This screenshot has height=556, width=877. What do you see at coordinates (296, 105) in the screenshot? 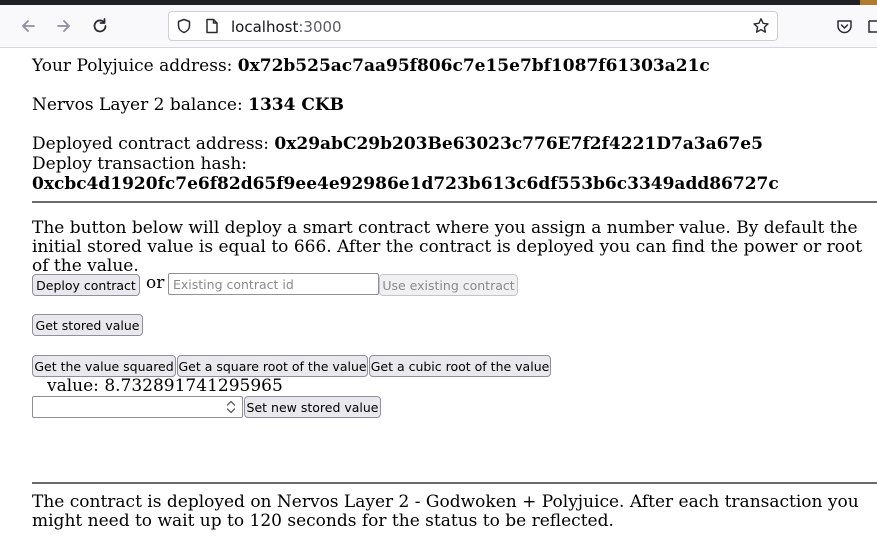
I see `balance-value: 1334 CKB` at bounding box center [296, 105].